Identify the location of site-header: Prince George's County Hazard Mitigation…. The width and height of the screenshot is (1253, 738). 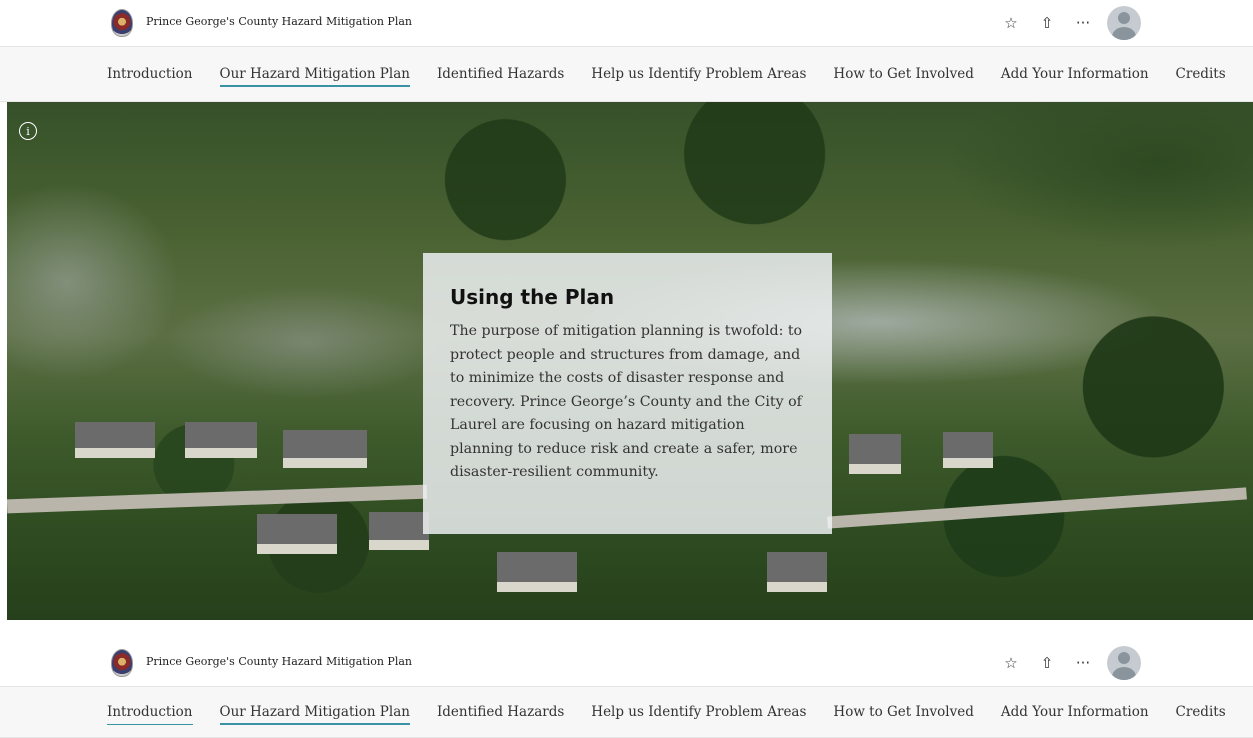
(626, 23).